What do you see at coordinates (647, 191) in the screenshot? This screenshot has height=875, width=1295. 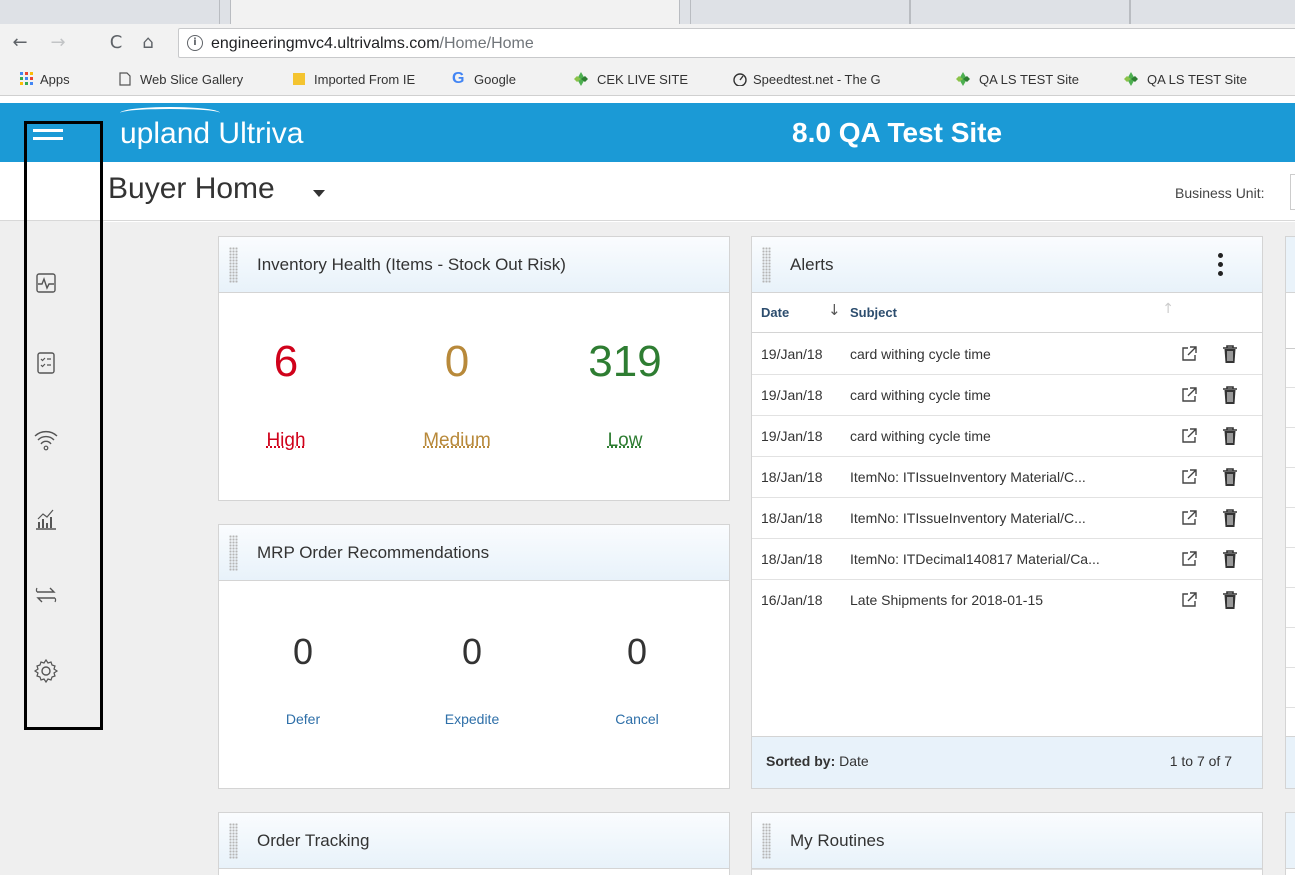 I see `page-subheader: Buyer Home Business Unit:` at bounding box center [647, 191].